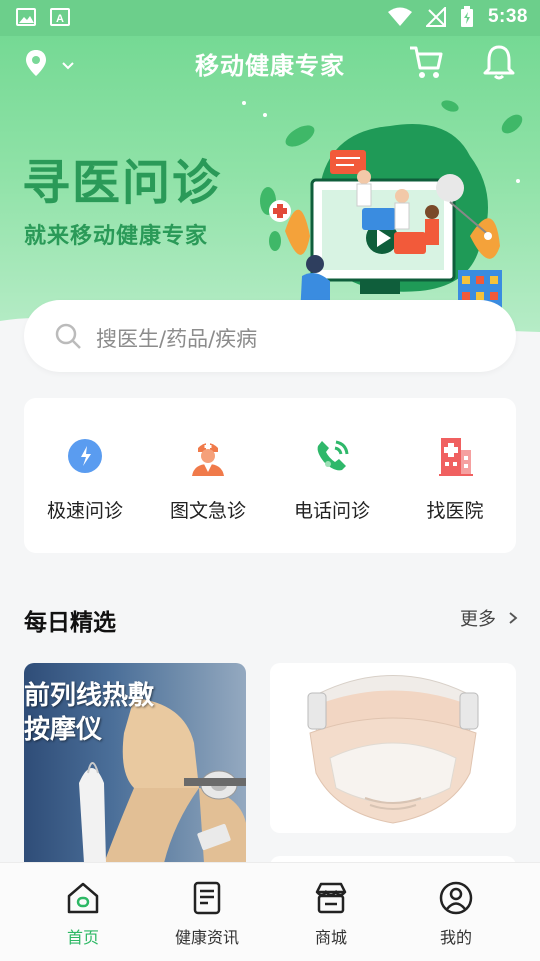 This screenshot has height=961, width=540. I want to click on chevron-right-icon, so click(513, 618).